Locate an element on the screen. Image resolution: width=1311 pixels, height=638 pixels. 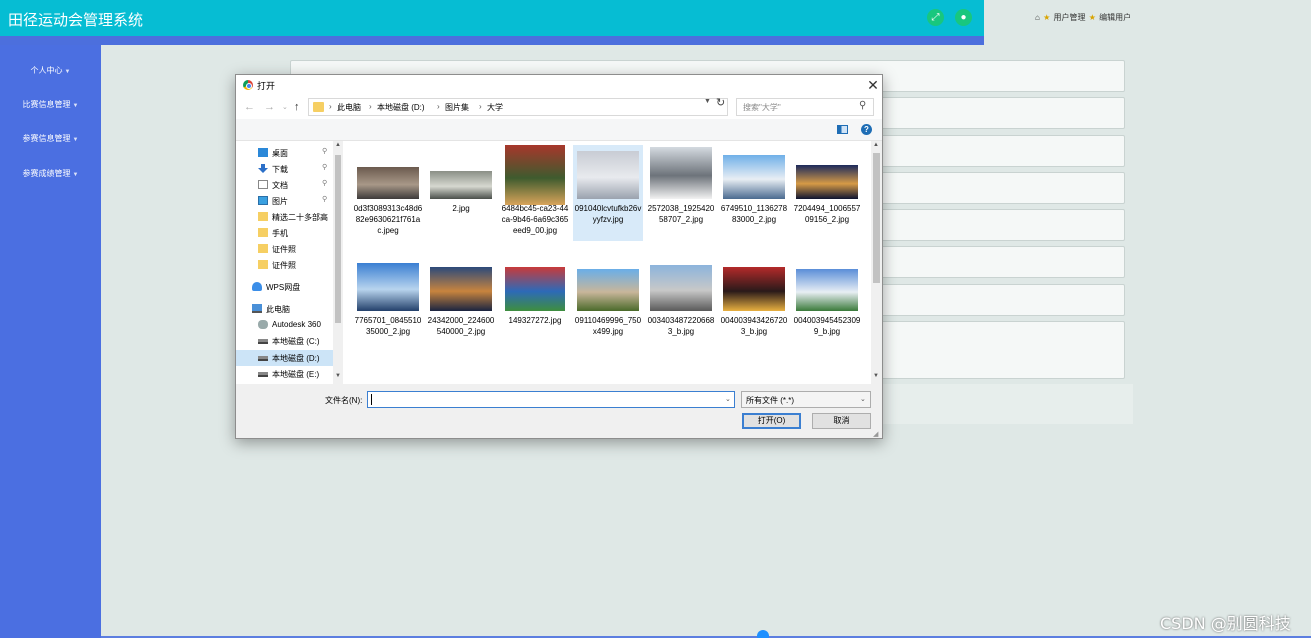
nav-tree-item: 文档 ⚲ is located at coordinates (284, 185).